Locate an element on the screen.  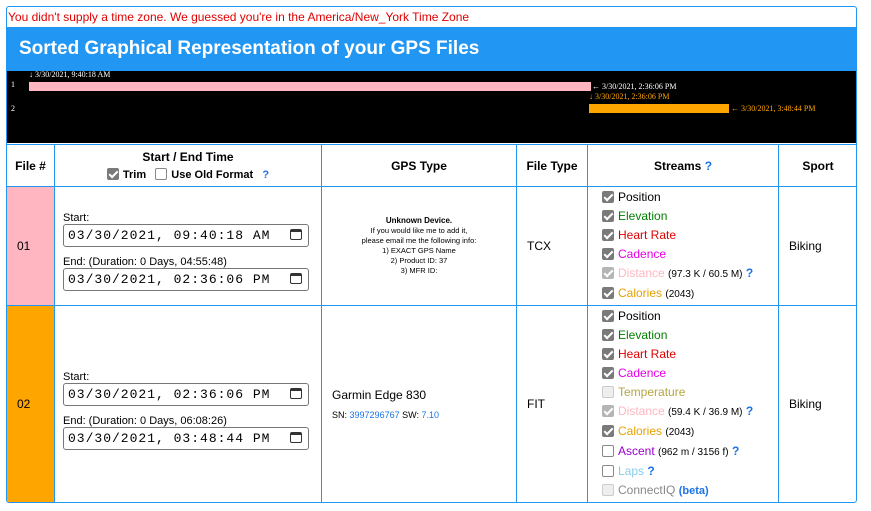
start-datetime-input: 03/30/2021, 02:36:06 PM is located at coordinates (186, 394).